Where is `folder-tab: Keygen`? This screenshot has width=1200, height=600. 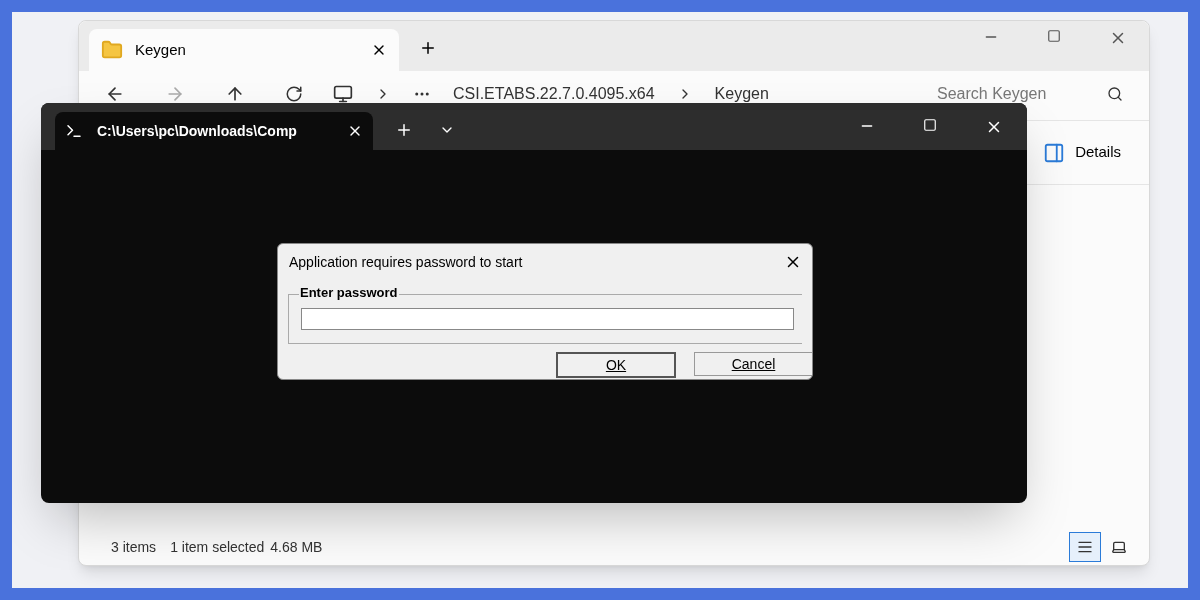
folder-tab: Keygen is located at coordinates (244, 50).